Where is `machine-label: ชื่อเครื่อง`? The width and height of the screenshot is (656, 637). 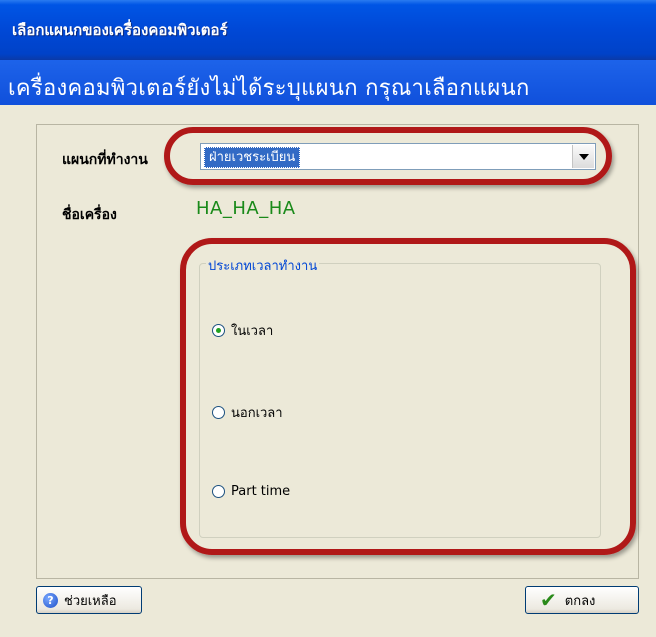 machine-label: ชื่อเครื่อง is located at coordinates (89, 215).